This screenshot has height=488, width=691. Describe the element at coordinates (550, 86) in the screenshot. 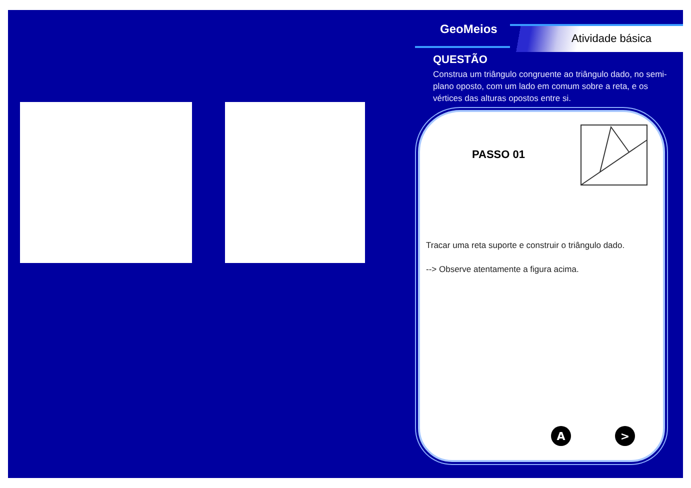

I see `question-text: Construa um triângulo congruente ao triângulo dado, no semi-plano oposto, com um lado em comum sobre a reta, e os vértices das alturas opostos entre si.` at that location.